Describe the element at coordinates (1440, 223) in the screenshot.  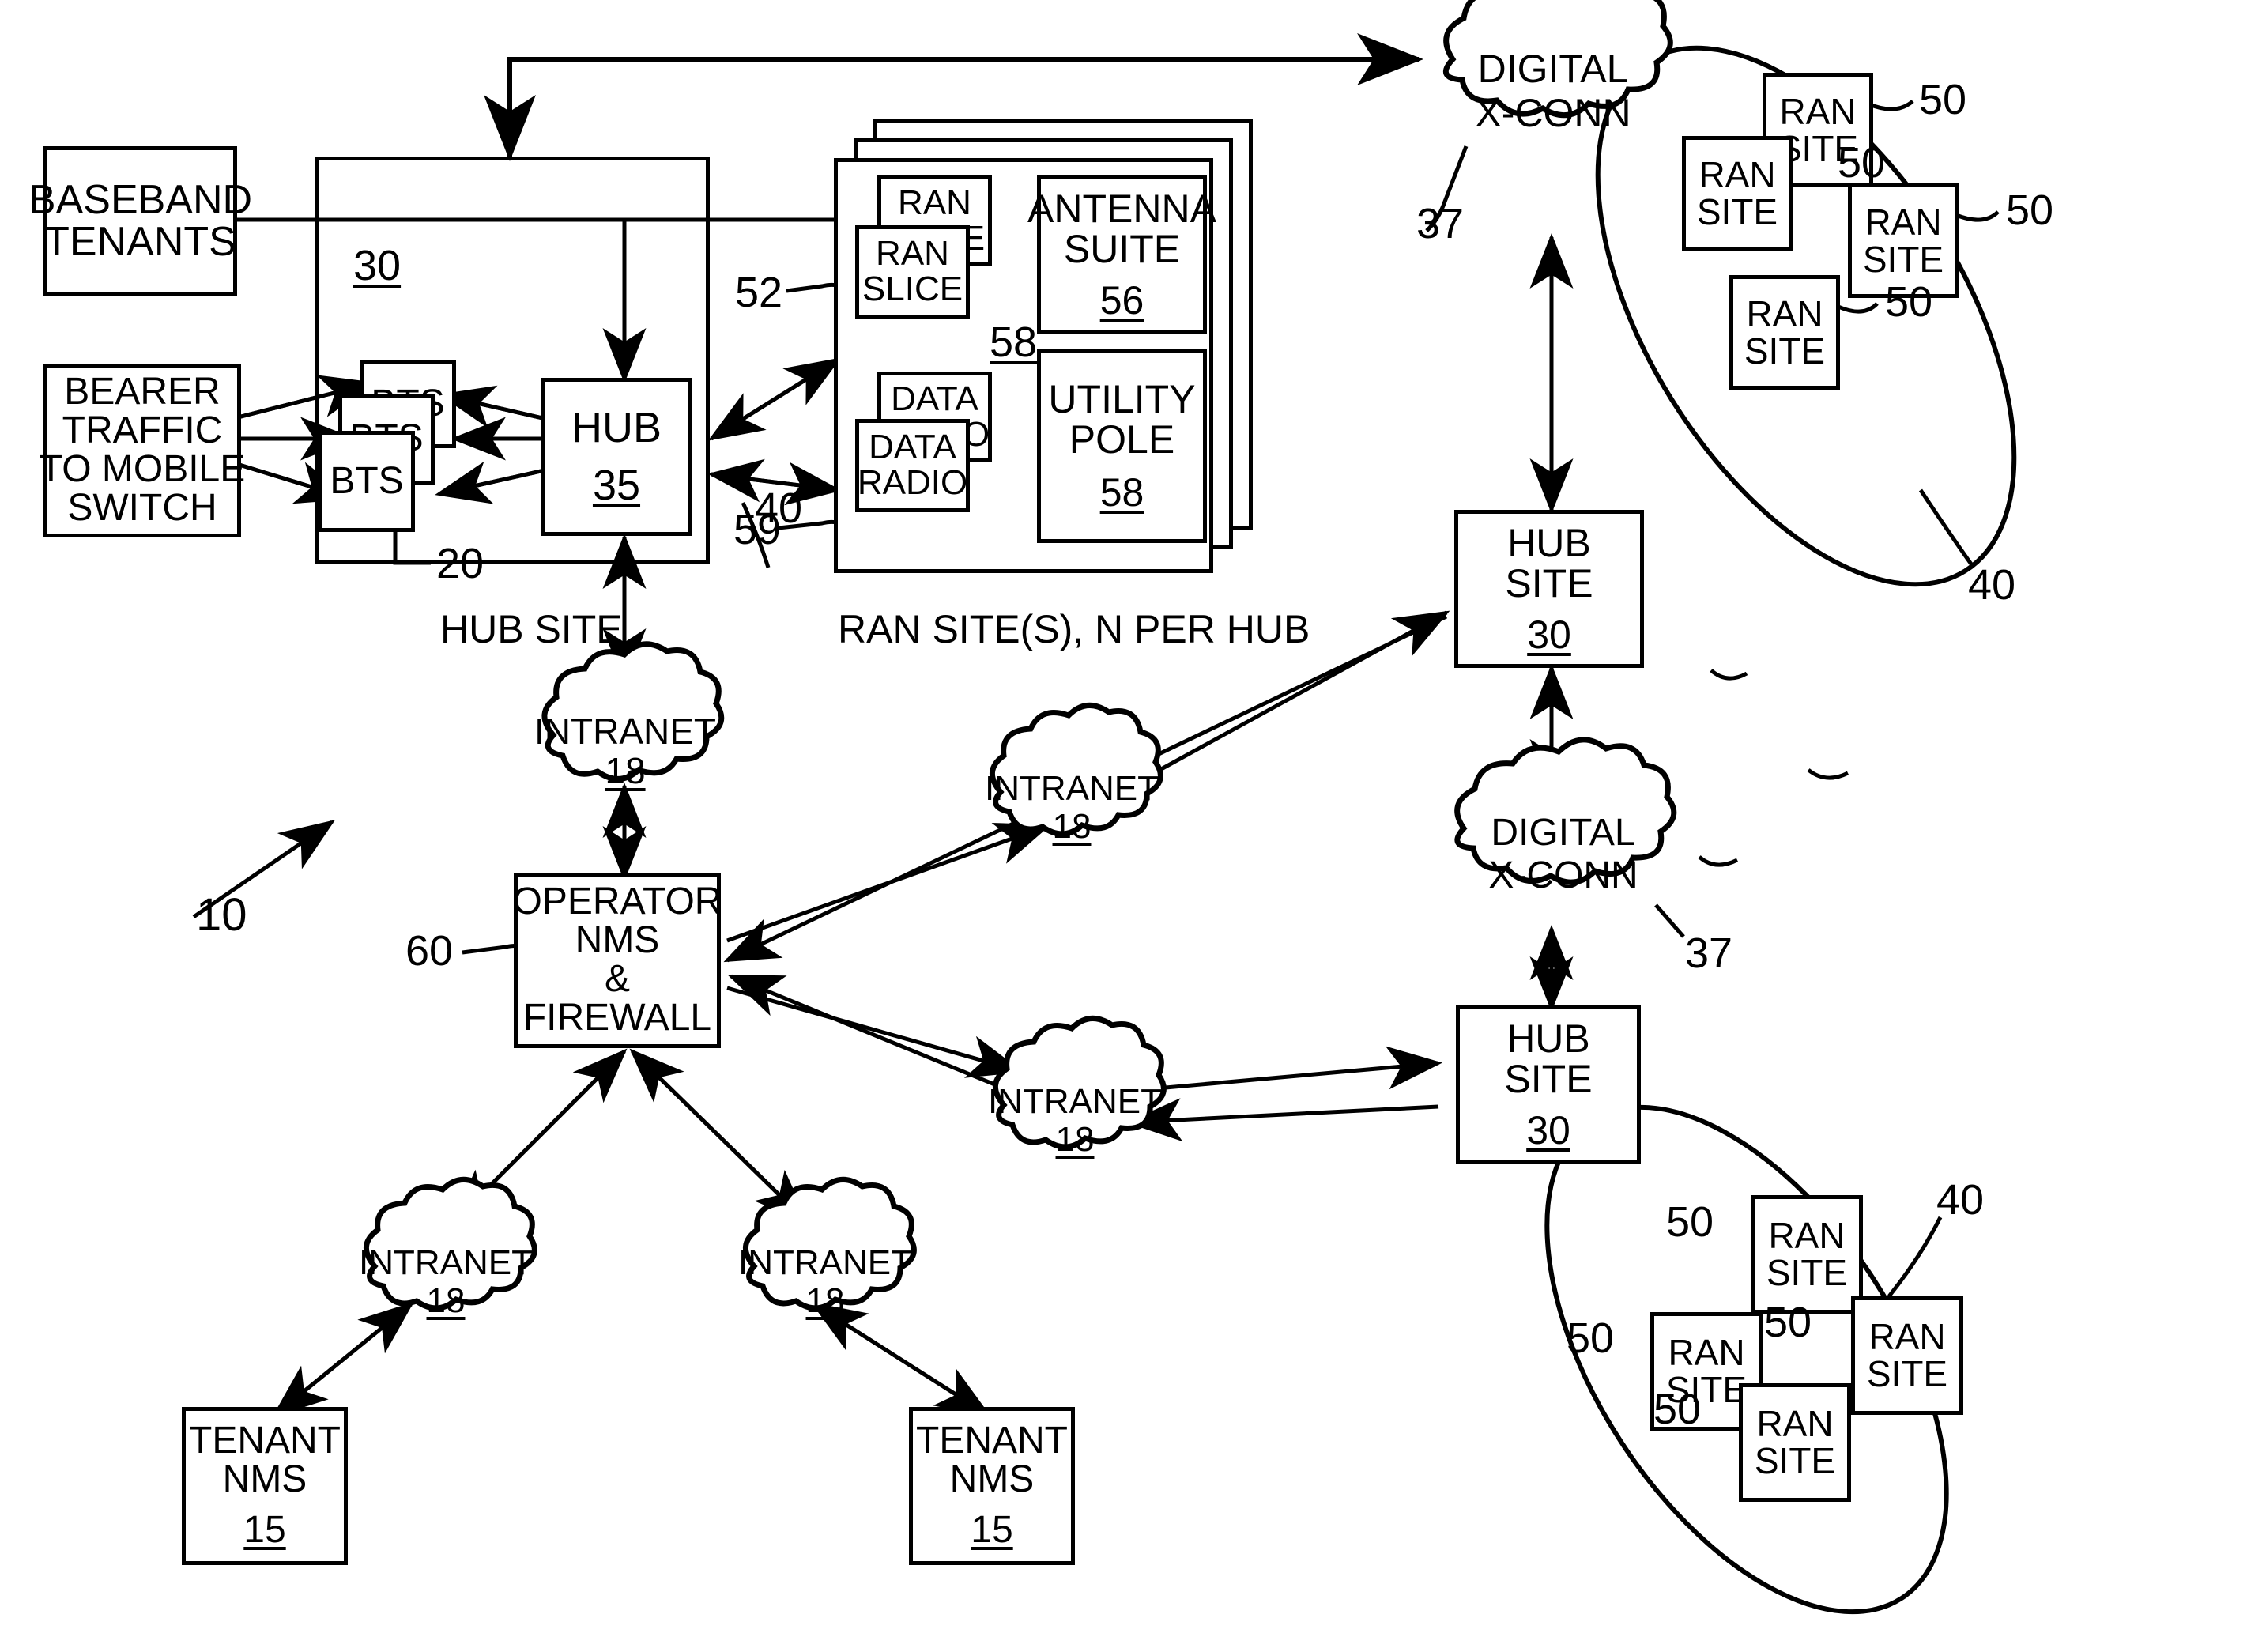
I see `digital-xconn-reference-top: 37` at that location.